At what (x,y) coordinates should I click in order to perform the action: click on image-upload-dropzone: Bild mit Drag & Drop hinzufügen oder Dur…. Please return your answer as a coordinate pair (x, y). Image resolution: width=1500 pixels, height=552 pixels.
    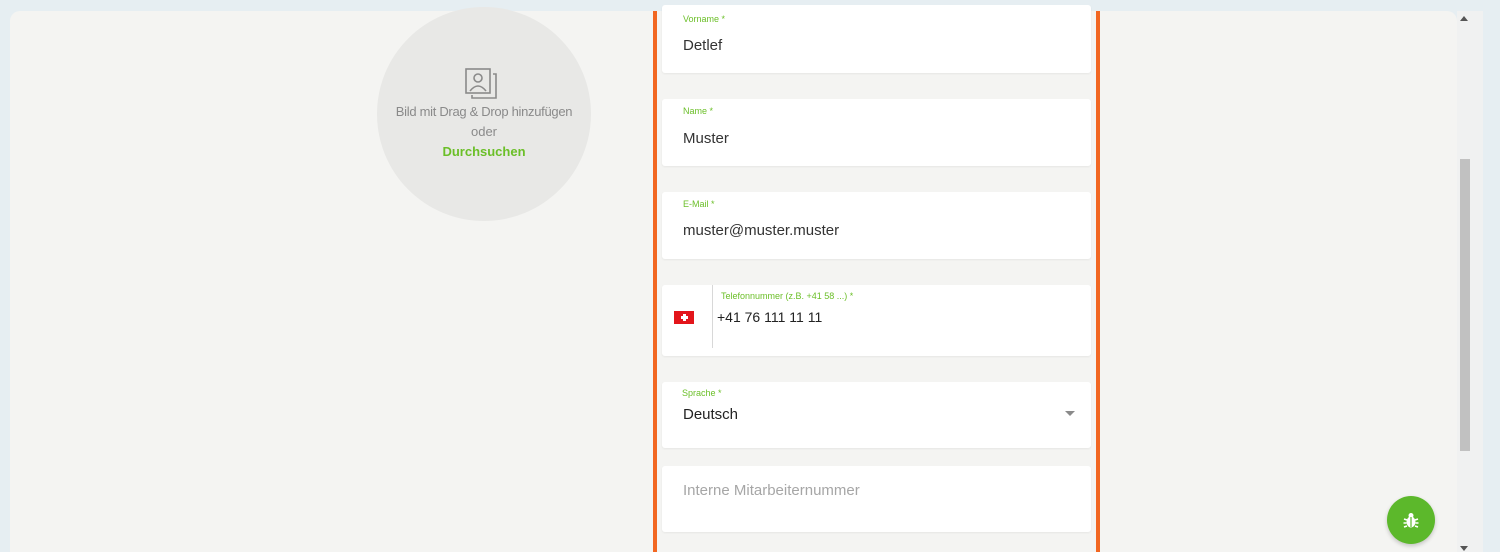
    Looking at the image, I should click on (484, 114).